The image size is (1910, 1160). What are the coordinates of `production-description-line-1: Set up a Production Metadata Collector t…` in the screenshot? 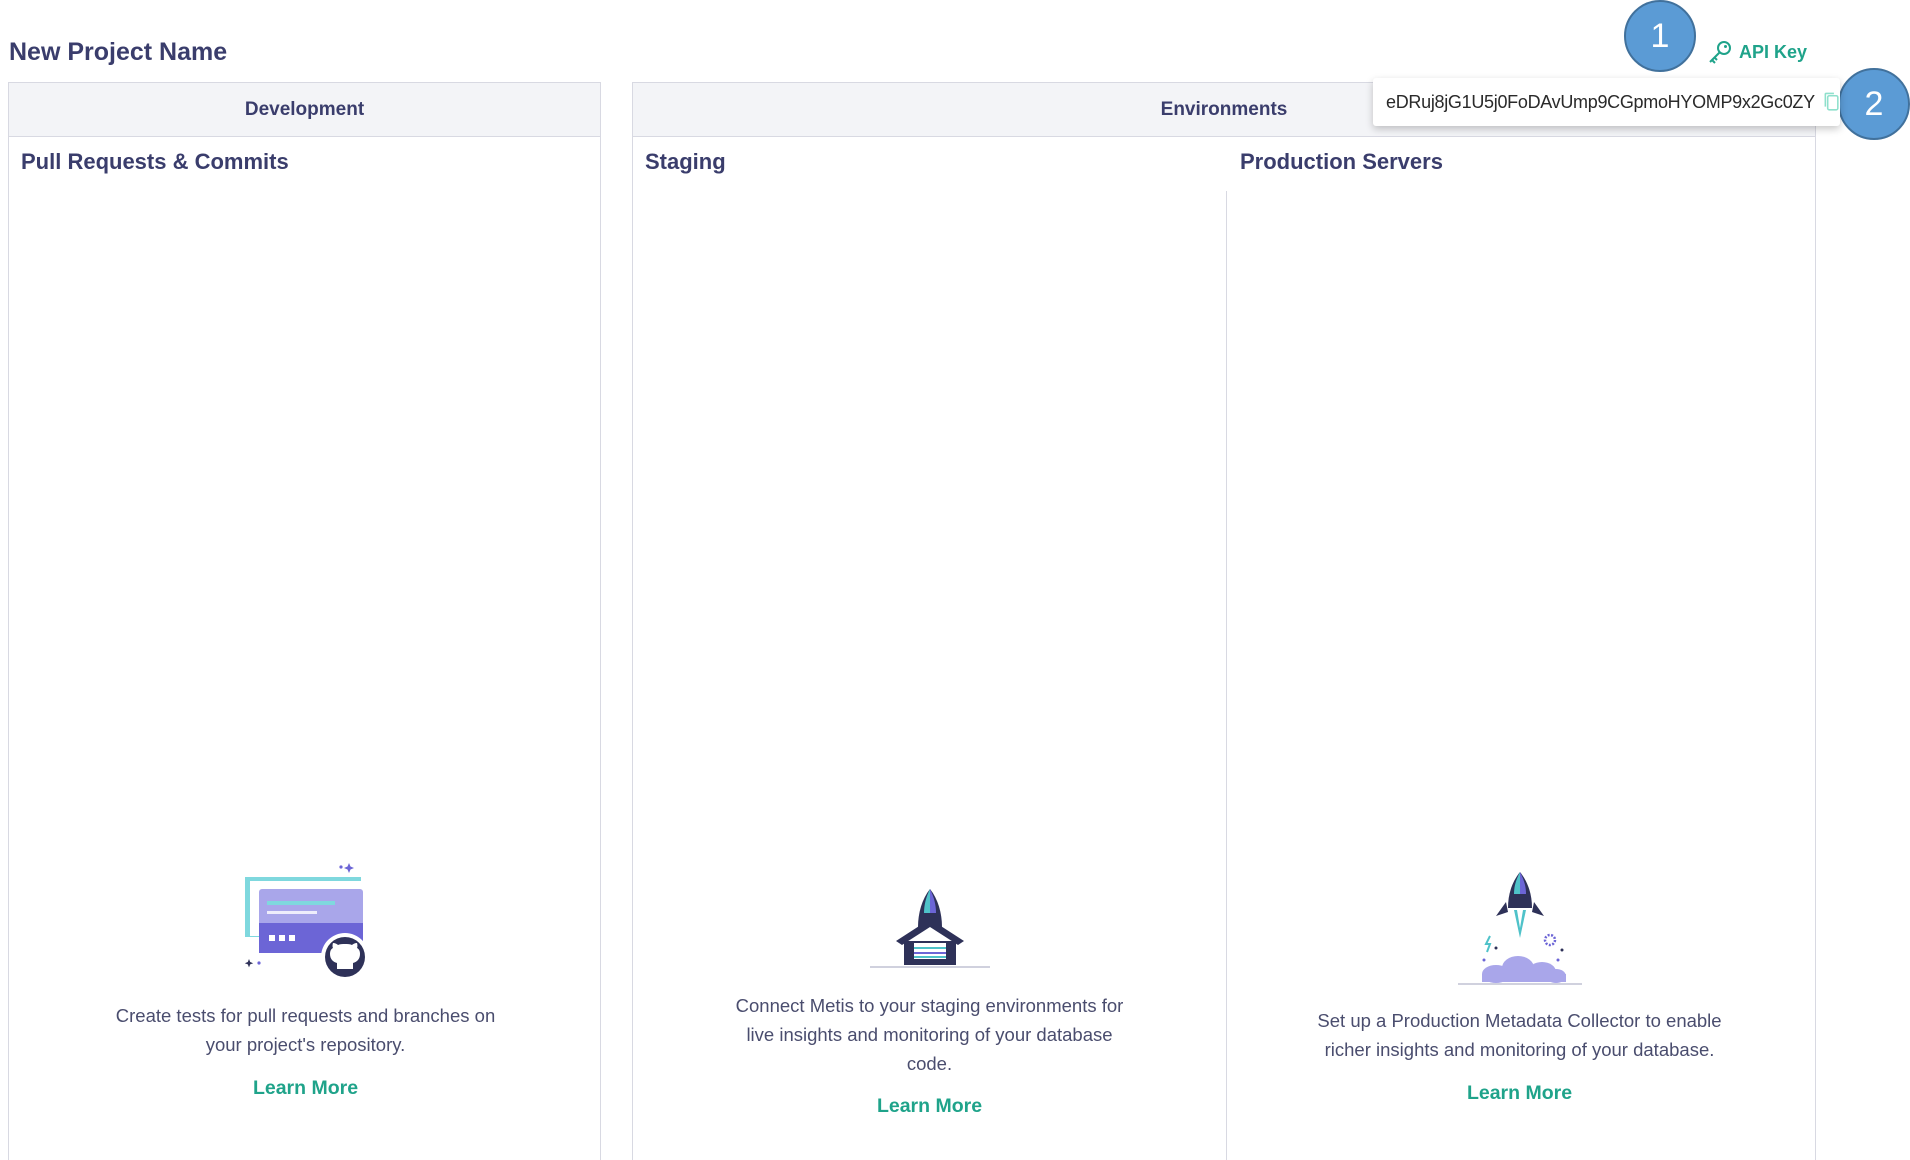 It's located at (1519, 1020).